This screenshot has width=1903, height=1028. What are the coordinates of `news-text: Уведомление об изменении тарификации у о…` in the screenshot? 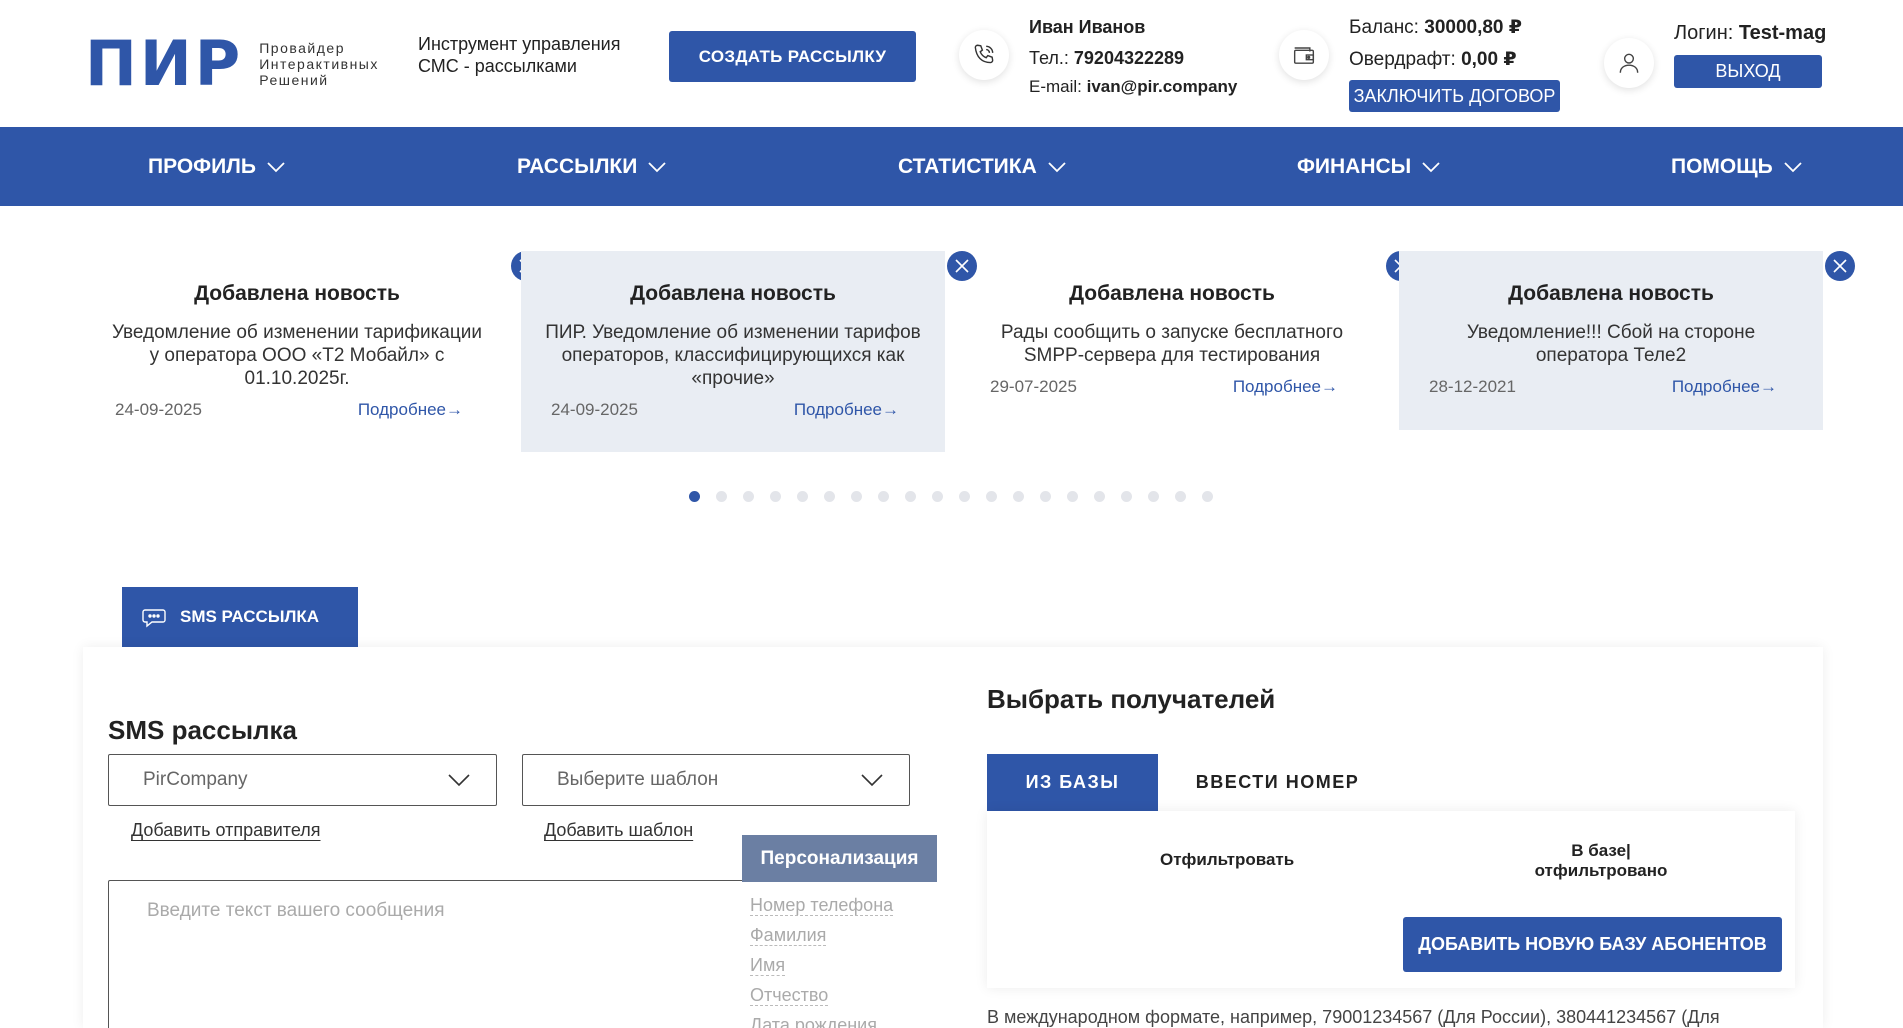 It's located at (297, 355).